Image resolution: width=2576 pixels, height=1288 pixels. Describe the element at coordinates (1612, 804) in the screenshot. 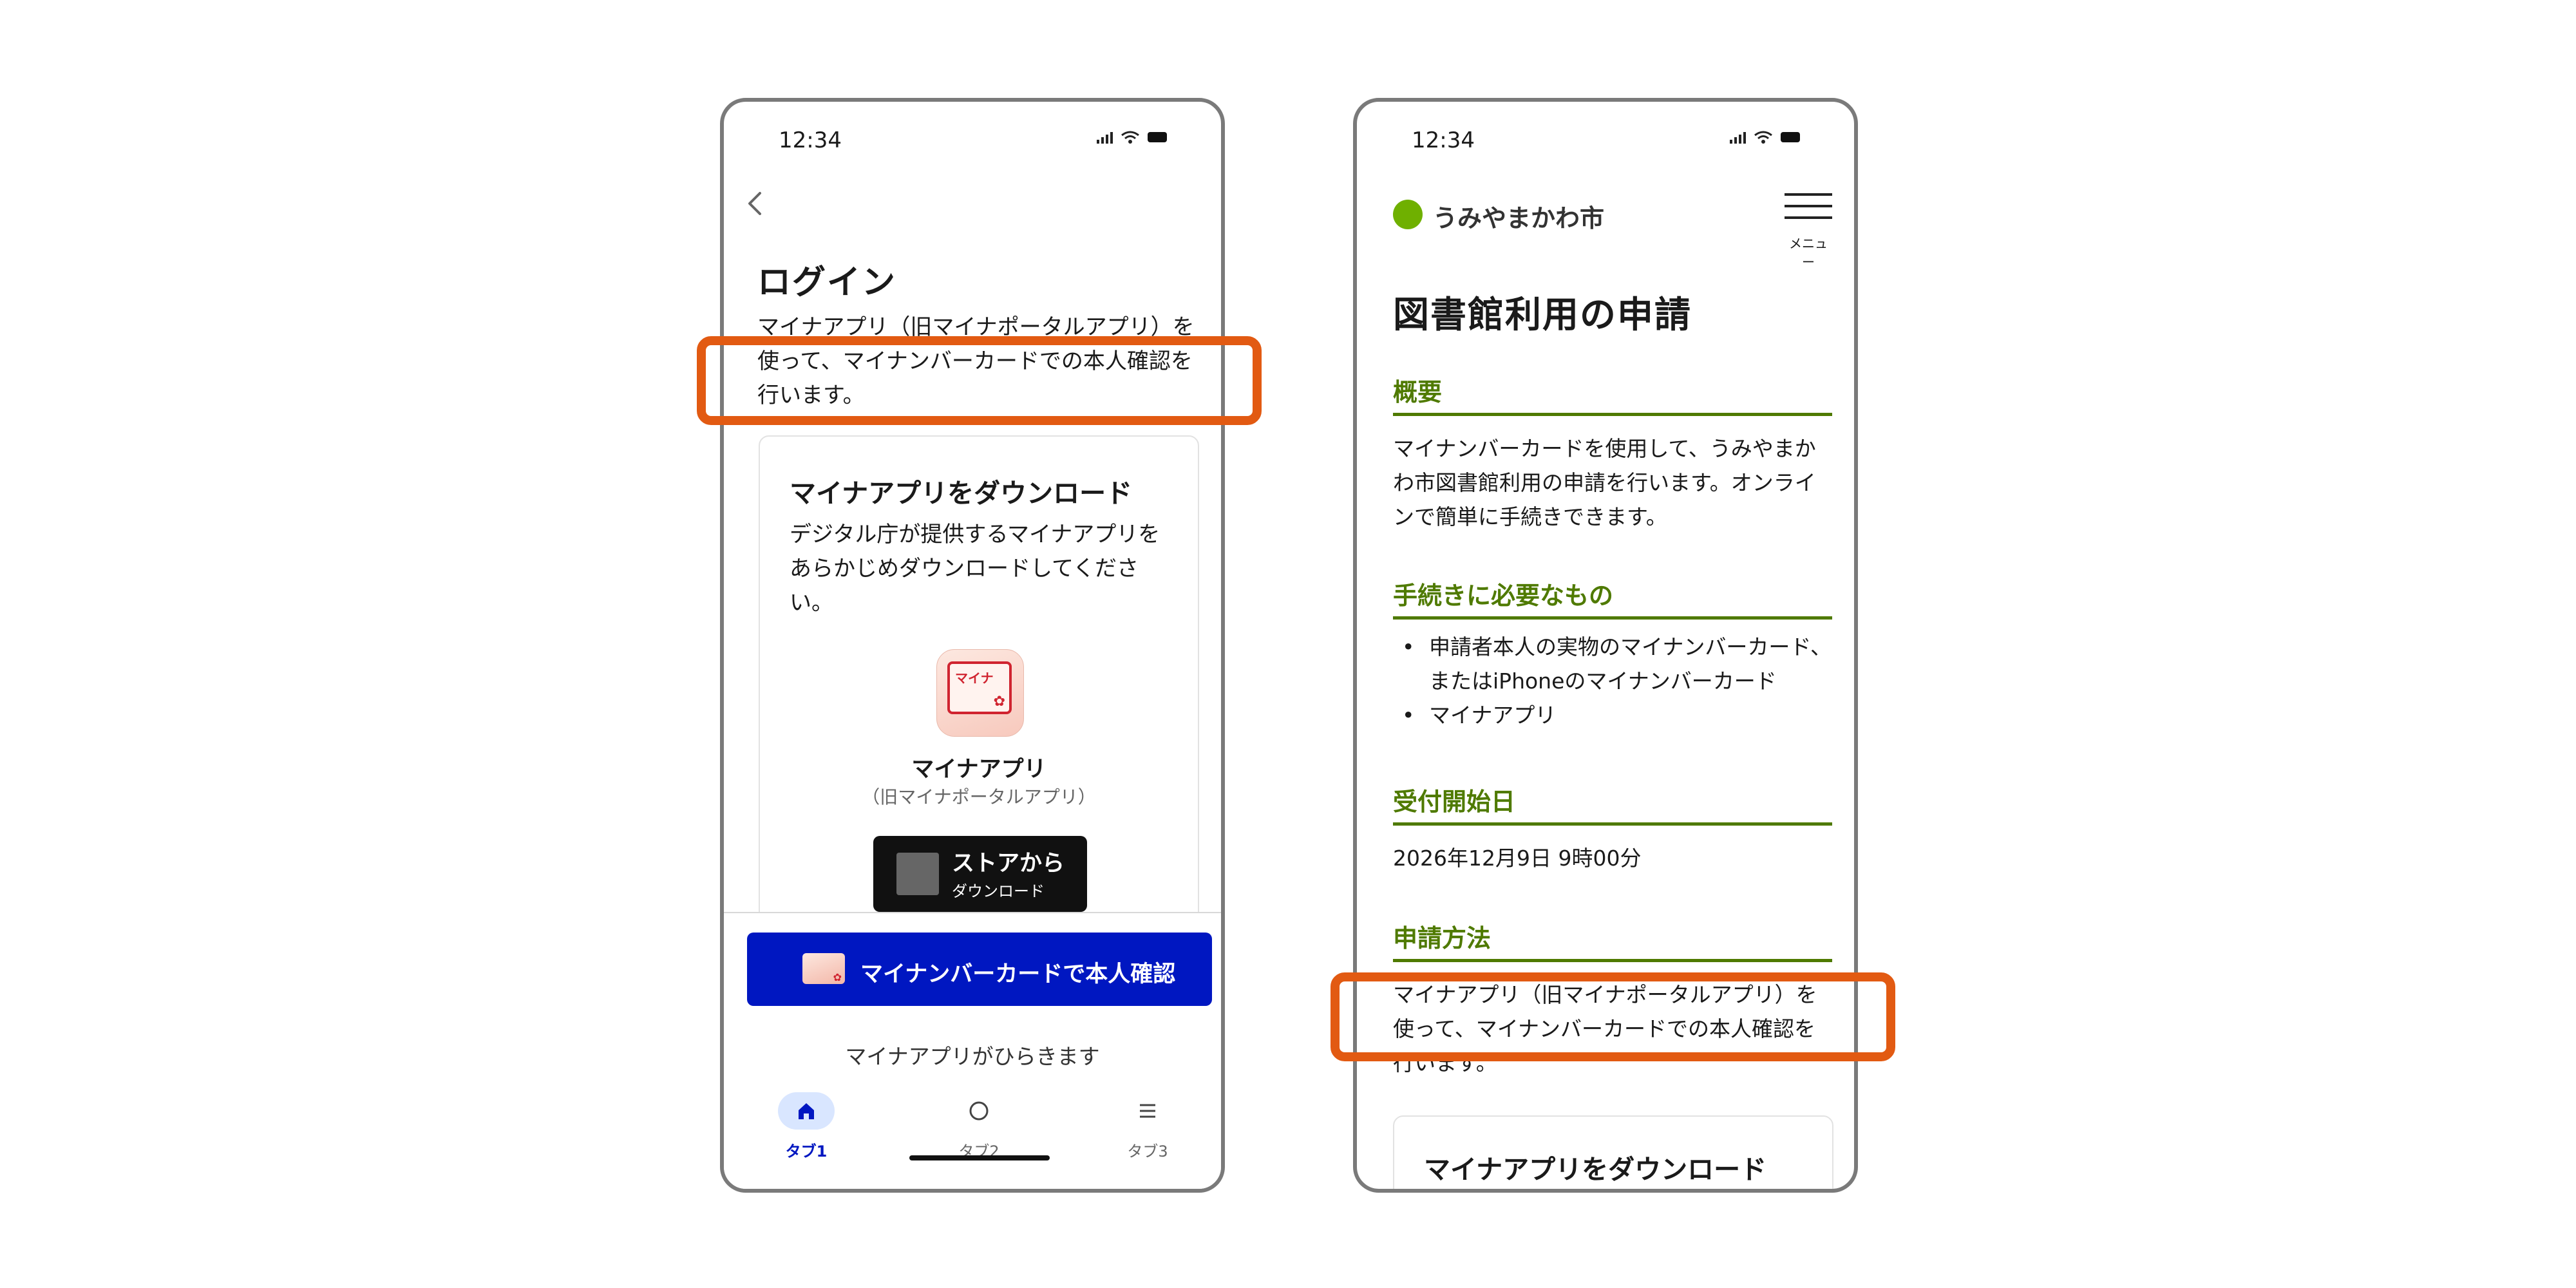

I see `section-heading-start-date: 受付開始日` at that location.